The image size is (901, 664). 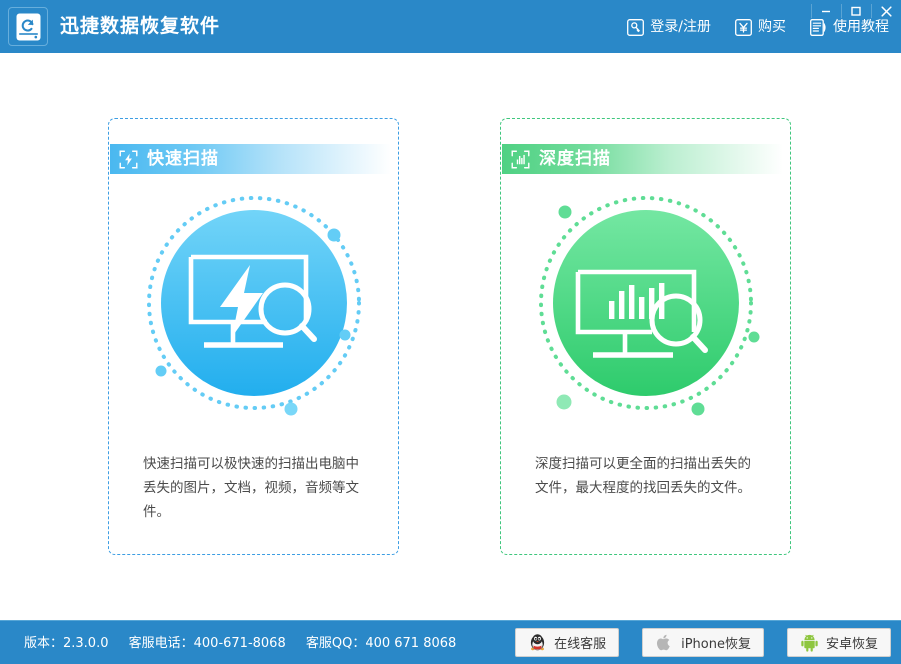 I want to click on yen-purchase-icon, so click(x=743, y=27).